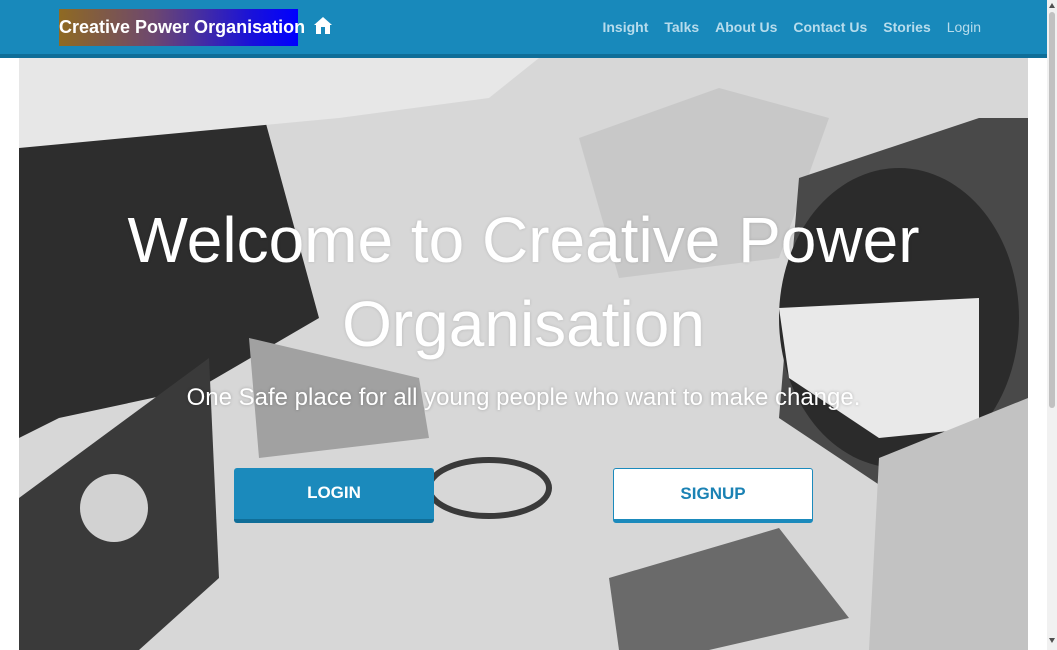 Image resolution: width=1057 pixels, height=650 pixels. Describe the element at coordinates (746, 27) in the screenshot. I see `nav-link-about-us: About Us` at that location.